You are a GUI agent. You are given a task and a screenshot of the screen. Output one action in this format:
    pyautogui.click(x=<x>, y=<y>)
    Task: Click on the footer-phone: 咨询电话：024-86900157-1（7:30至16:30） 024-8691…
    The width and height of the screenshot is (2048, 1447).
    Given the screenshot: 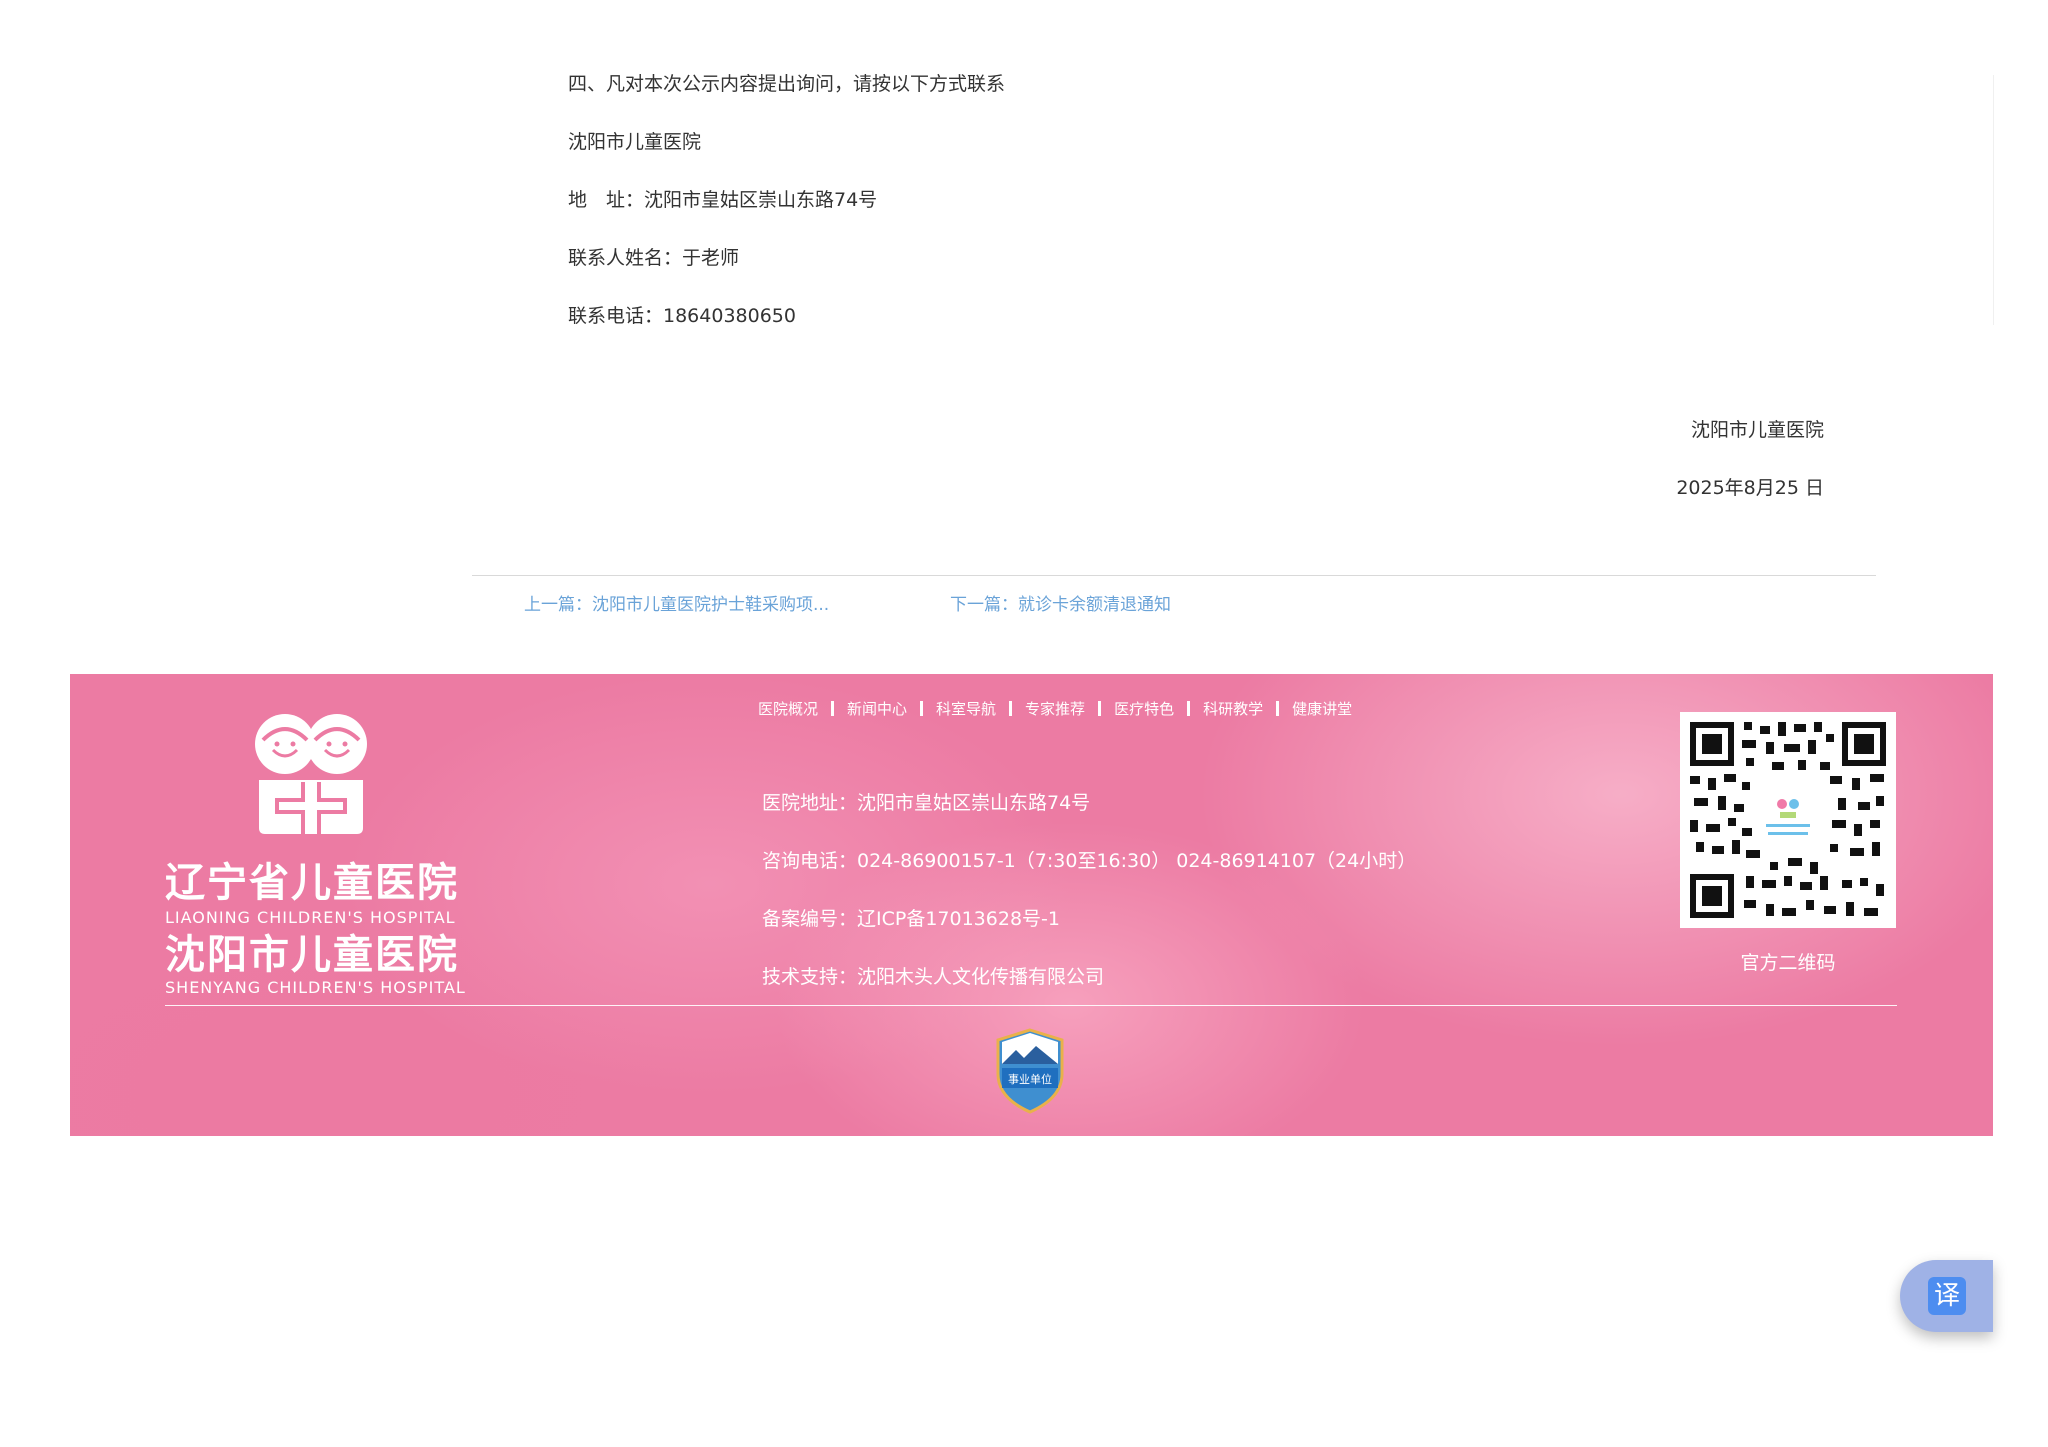 What is the action you would take?
    pyautogui.click(x=1089, y=861)
    